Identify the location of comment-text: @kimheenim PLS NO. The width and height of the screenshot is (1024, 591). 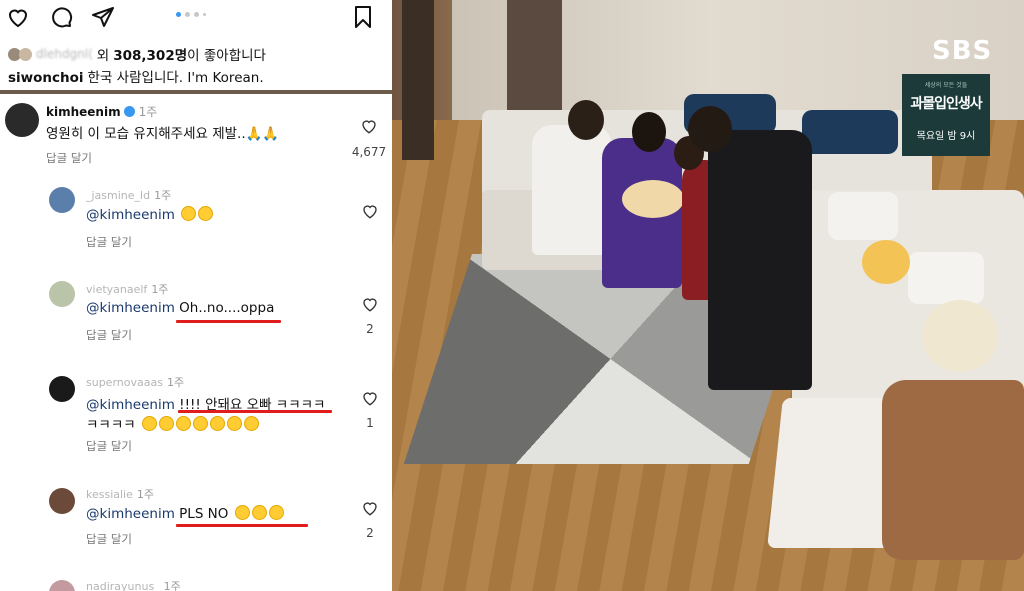
(185, 513).